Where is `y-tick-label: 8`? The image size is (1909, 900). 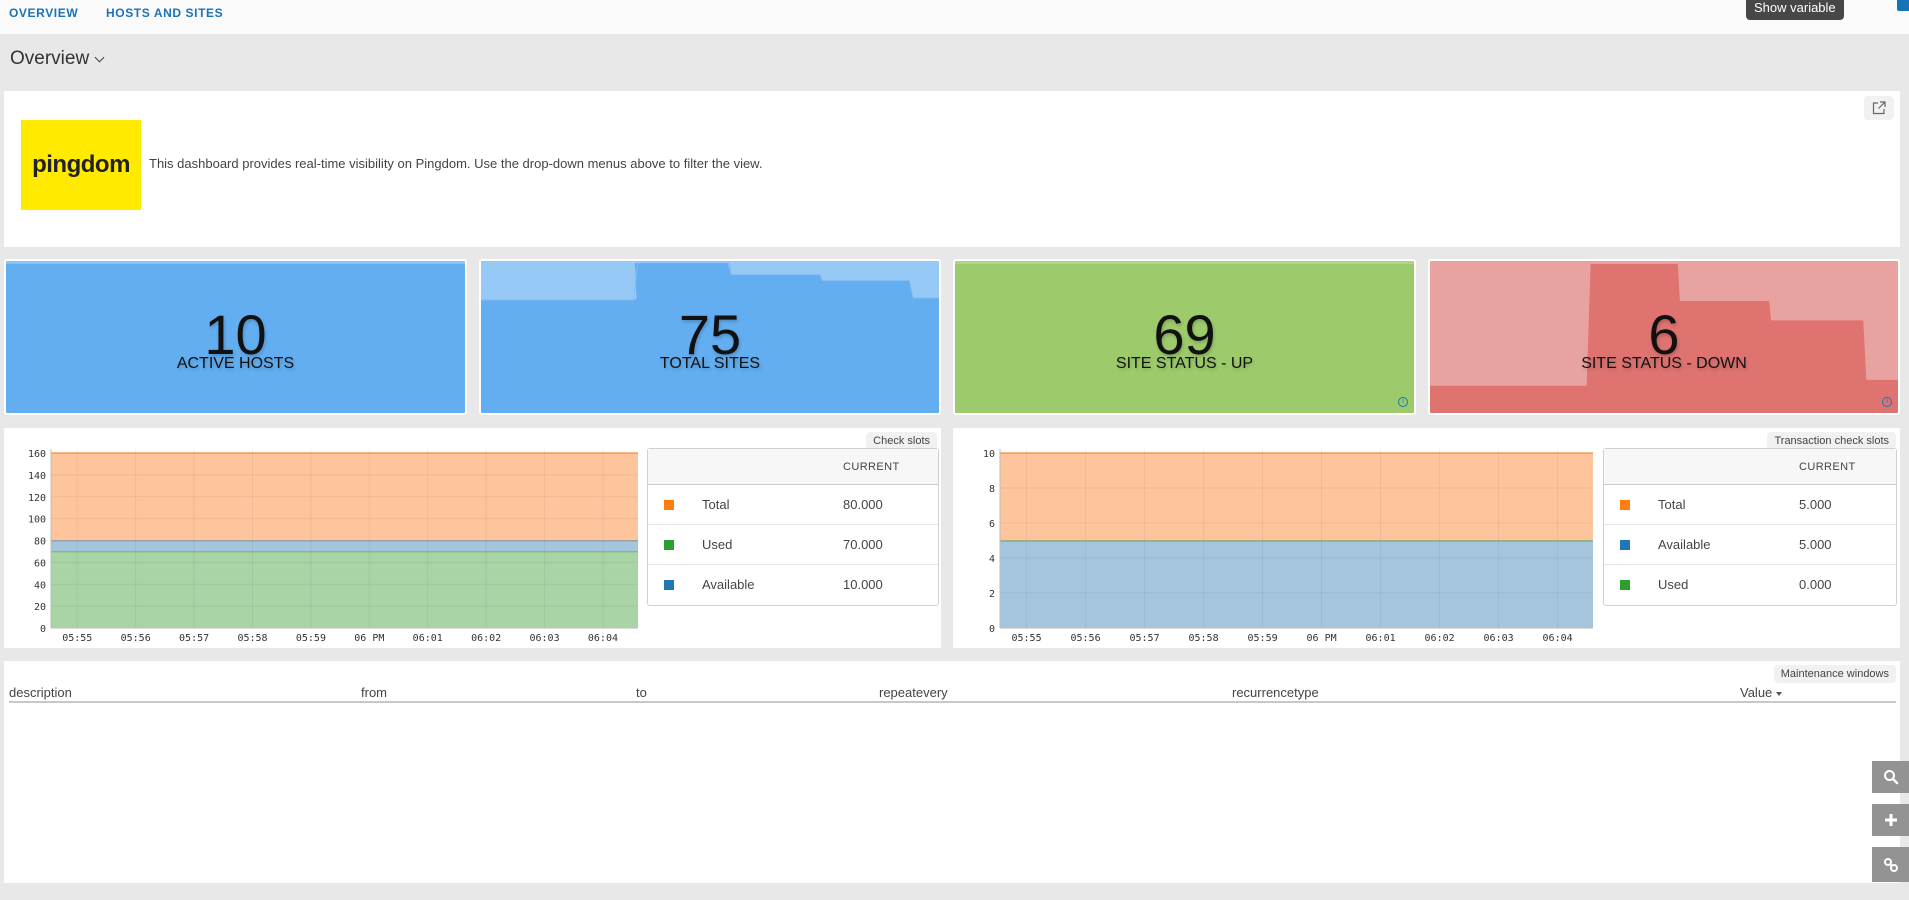
y-tick-label: 8 is located at coordinates (992, 489).